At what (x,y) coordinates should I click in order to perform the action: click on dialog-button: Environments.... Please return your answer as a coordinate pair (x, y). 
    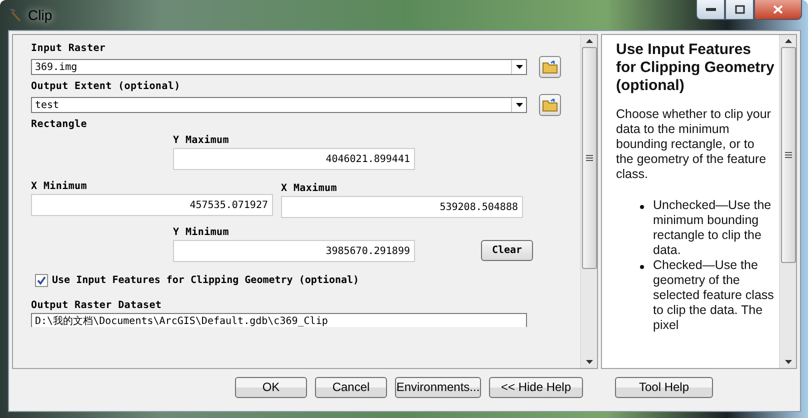
    Looking at the image, I should click on (438, 387).